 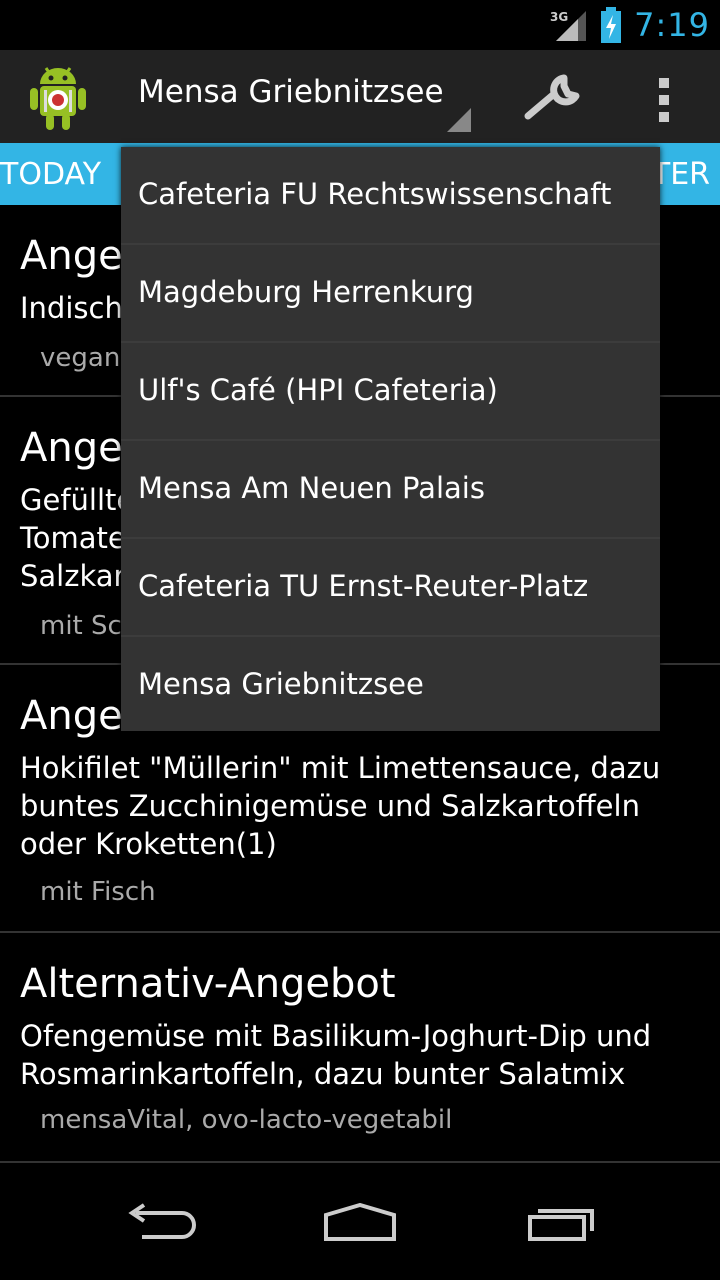 I want to click on menu-tags: vegan, so click(x=80, y=358).